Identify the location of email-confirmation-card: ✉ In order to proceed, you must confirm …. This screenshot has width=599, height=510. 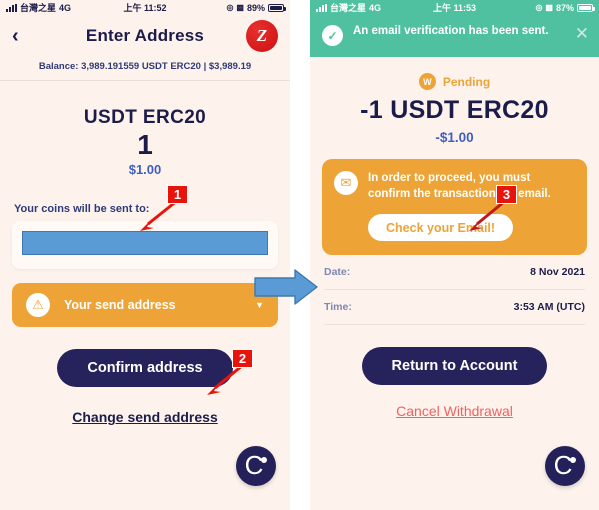
(454, 207).